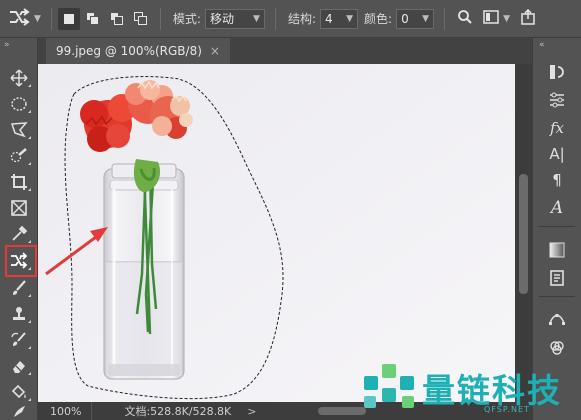 The image size is (581, 420). What do you see at coordinates (557, 348) in the screenshot?
I see `channels-icon` at bounding box center [557, 348].